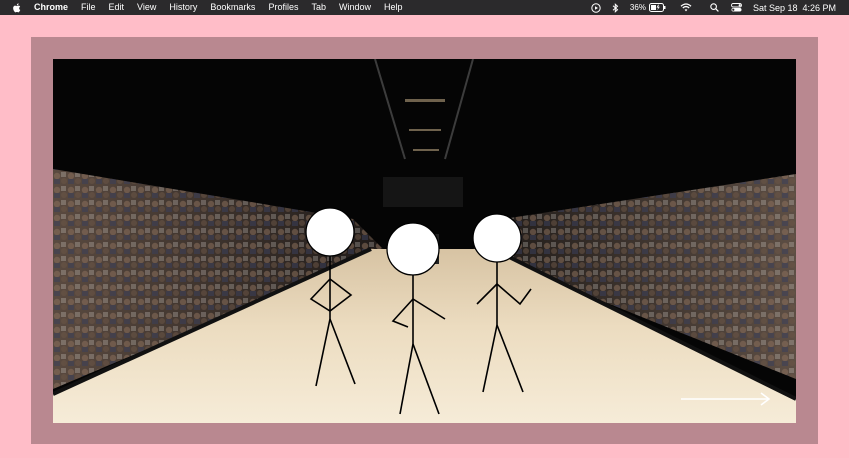  I want to click on menu-file: File, so click(88, 7).